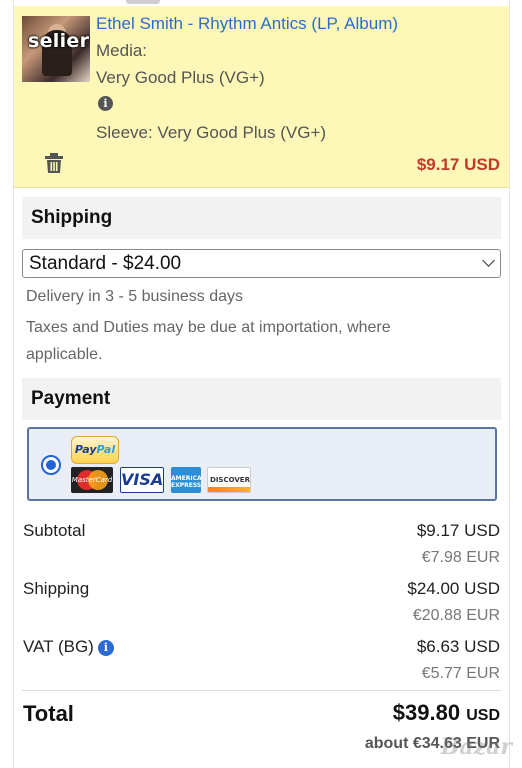  I want to click on shipping-method-select: Standard - $24.00, so click(261, 263).